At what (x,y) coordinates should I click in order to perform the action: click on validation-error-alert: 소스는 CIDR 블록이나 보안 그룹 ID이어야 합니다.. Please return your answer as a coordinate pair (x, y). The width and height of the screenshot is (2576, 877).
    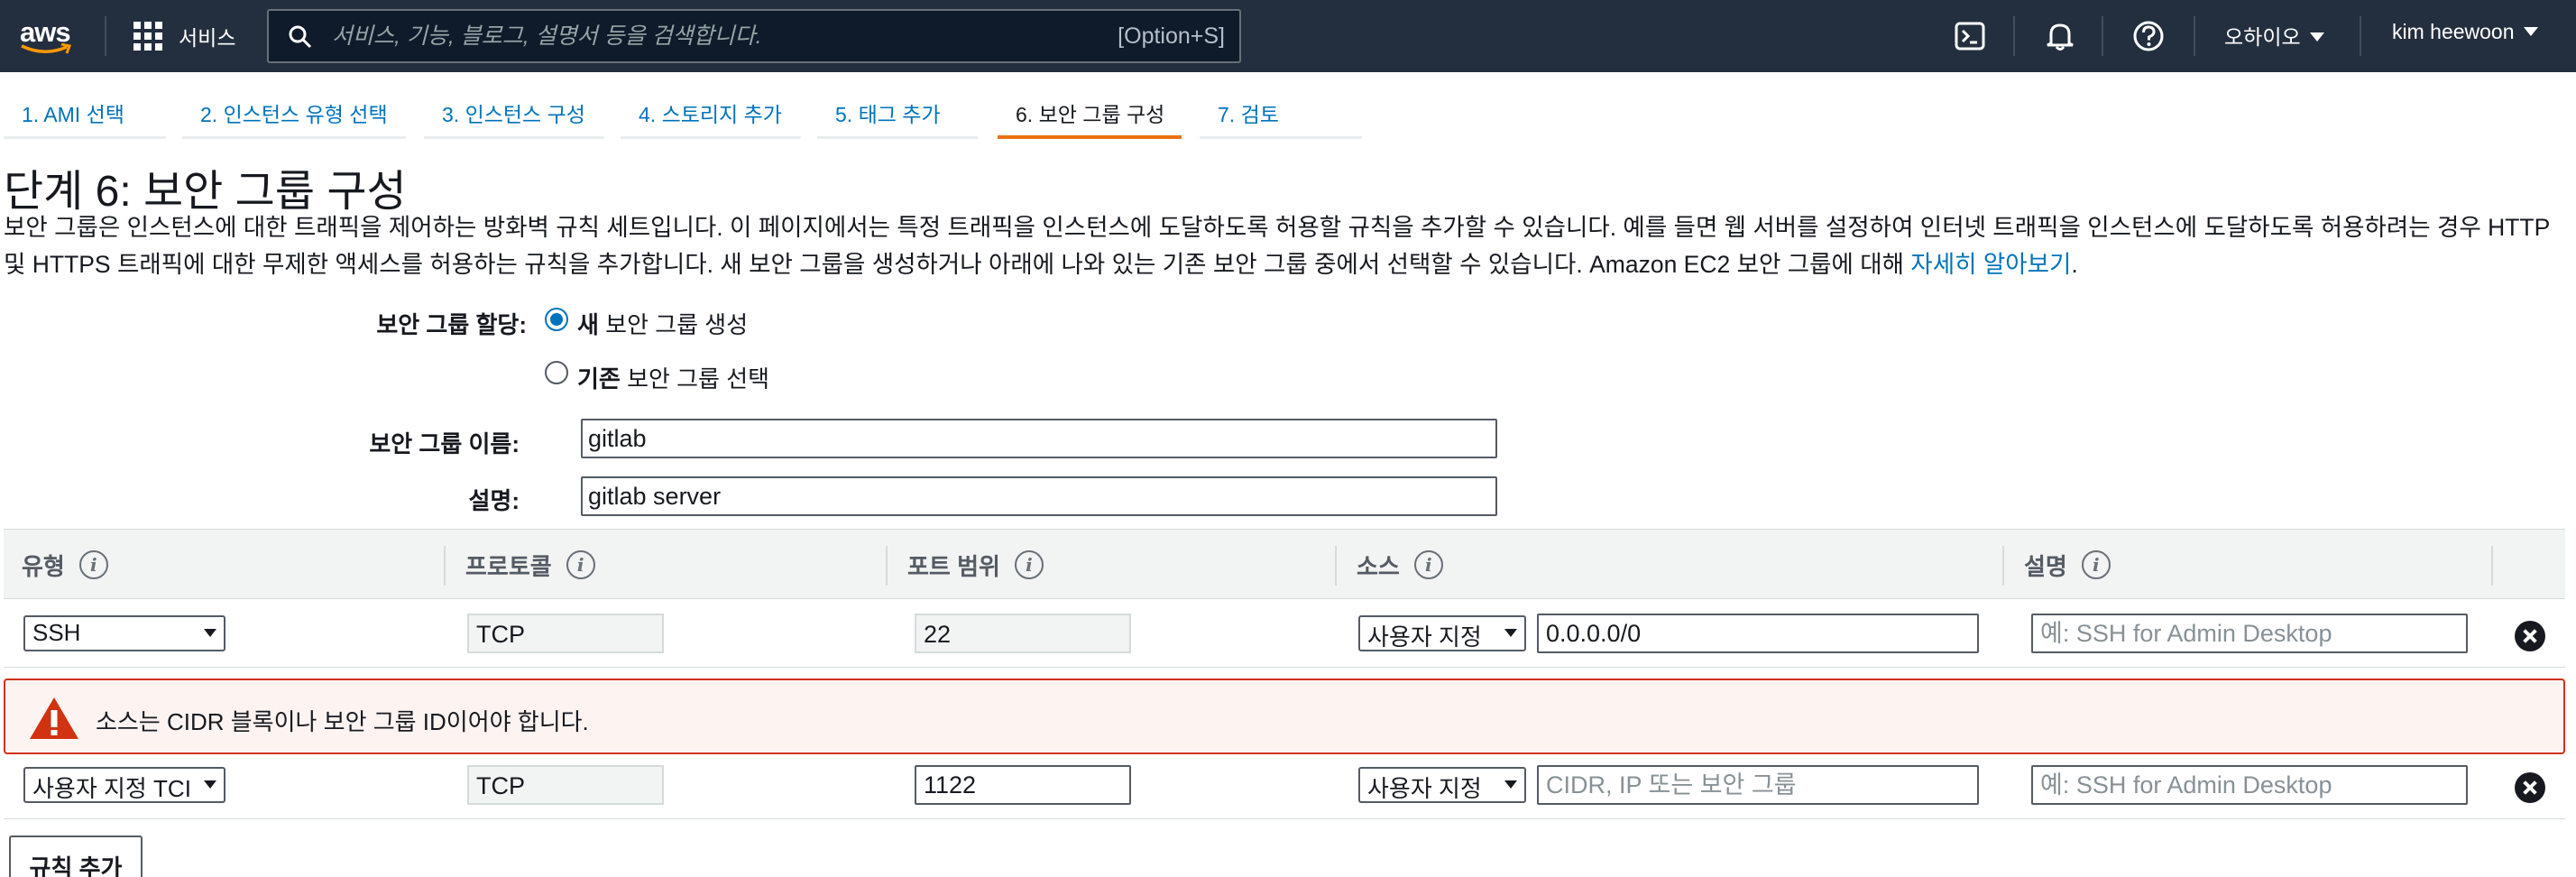
    Looking at the image, I should click on (1284, 716).